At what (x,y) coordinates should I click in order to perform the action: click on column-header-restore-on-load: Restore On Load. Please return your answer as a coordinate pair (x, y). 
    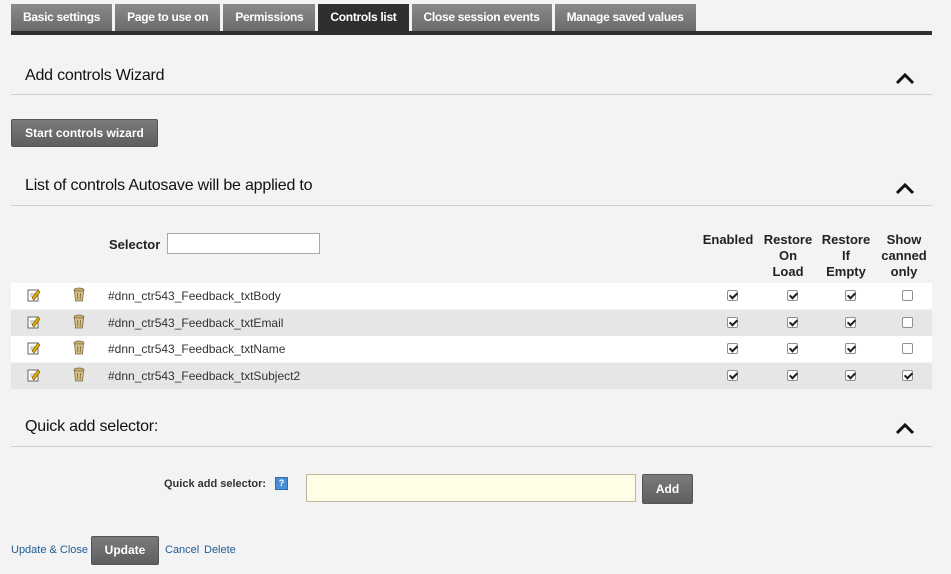
    Looking at the image, I should click on (788, 255).